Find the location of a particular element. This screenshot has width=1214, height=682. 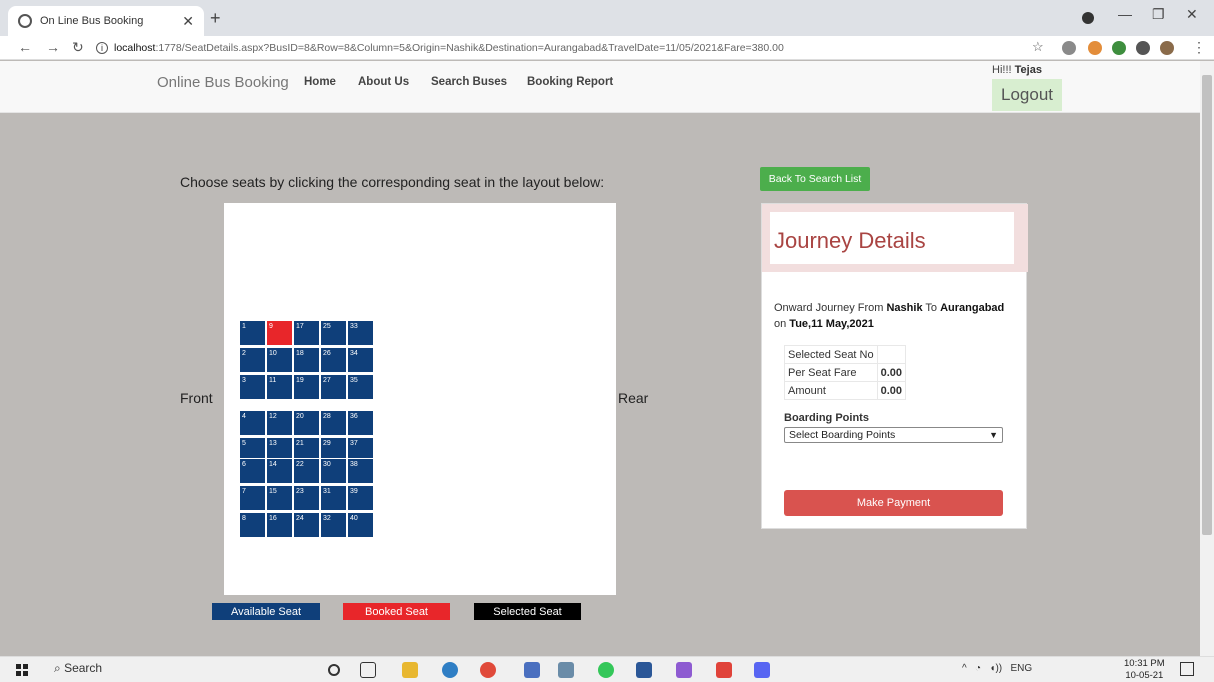

puzzle-icon is located at coordinates (1143, 48).